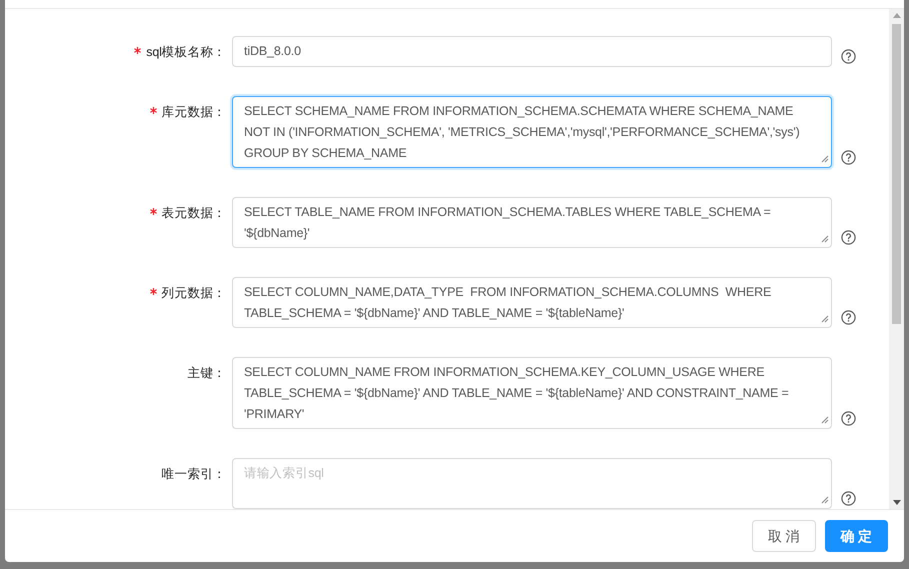  I want to click on textarea-field: SELECT SCHEMA_NAME FROM INFORMATION_SCHEMA.SCHEMATA WHERE SCHEMA_NAME NOT IN ('INFORMATION_SCHEMA', 'METRICS_SCHEMA','mysql','PERFORMANCE_SCHEMA','sys') GROUP BY SCHEMA_NAME, so click(532, 132).